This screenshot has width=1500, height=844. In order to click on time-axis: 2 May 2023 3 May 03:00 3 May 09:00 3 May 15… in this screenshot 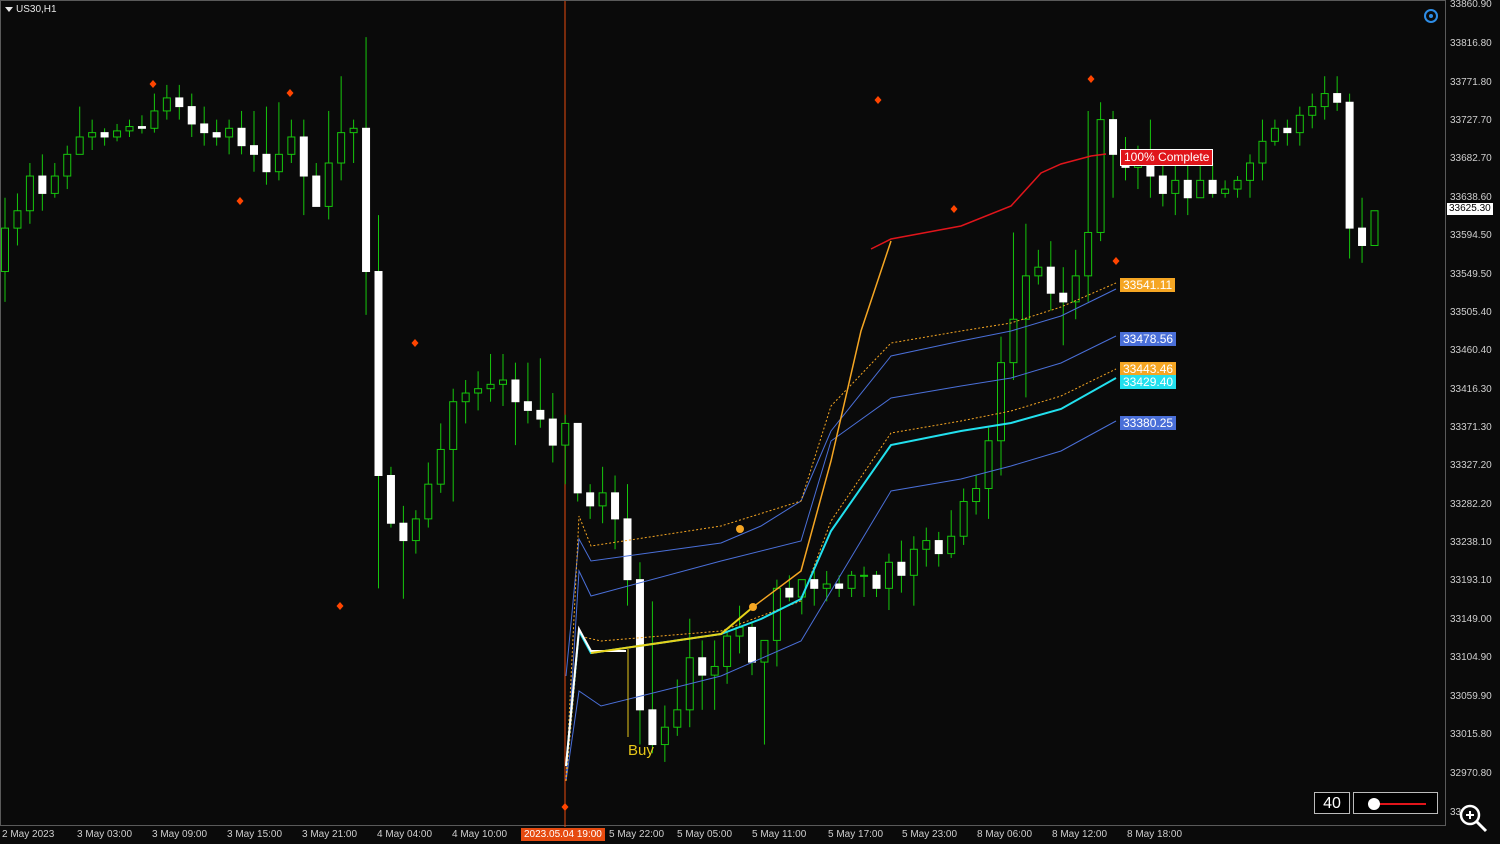, I will do `click(723, 835)`.